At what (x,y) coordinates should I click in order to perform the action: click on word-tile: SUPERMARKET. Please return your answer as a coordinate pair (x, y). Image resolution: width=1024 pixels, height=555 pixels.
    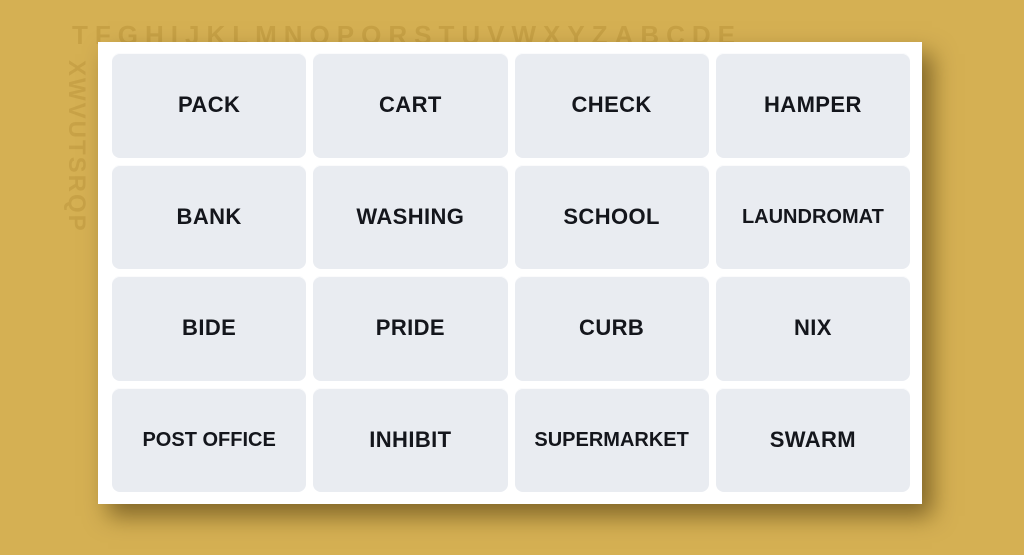
    Looking at the image, I should click on (611, 439).